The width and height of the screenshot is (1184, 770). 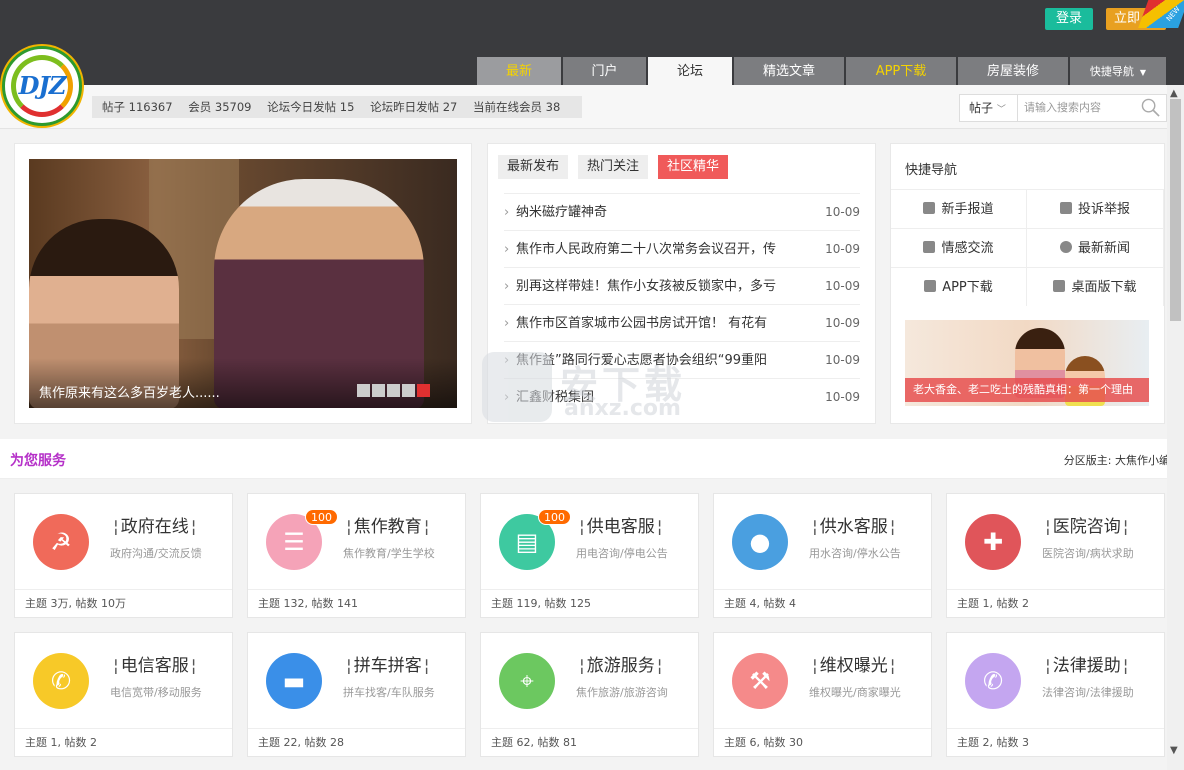 I want to click on service-card: ☰100焦作教育焦作教育/学生学校主题 132, 帖数 141, so click(x=356, y=555).